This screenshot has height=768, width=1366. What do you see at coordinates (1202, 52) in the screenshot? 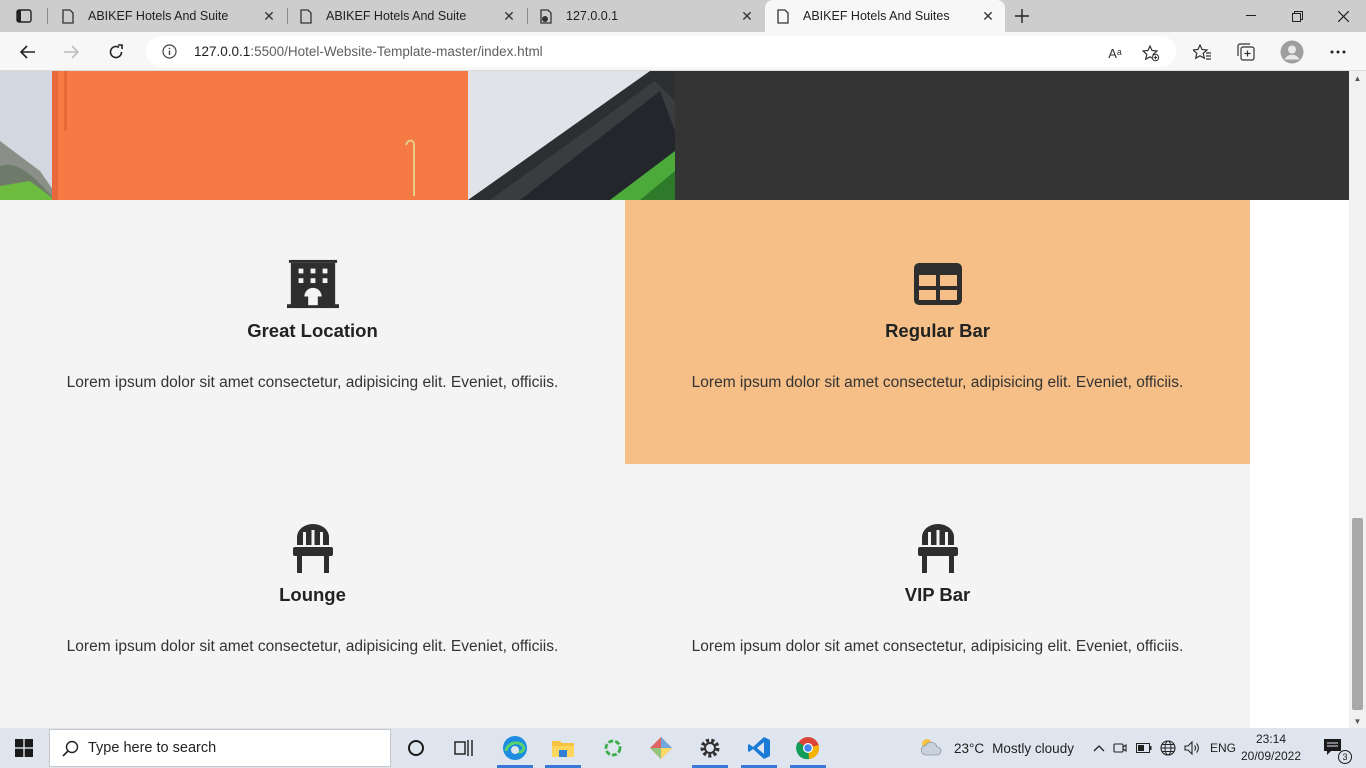
I see `favorites-icon` at bounding box center [1202, 52].